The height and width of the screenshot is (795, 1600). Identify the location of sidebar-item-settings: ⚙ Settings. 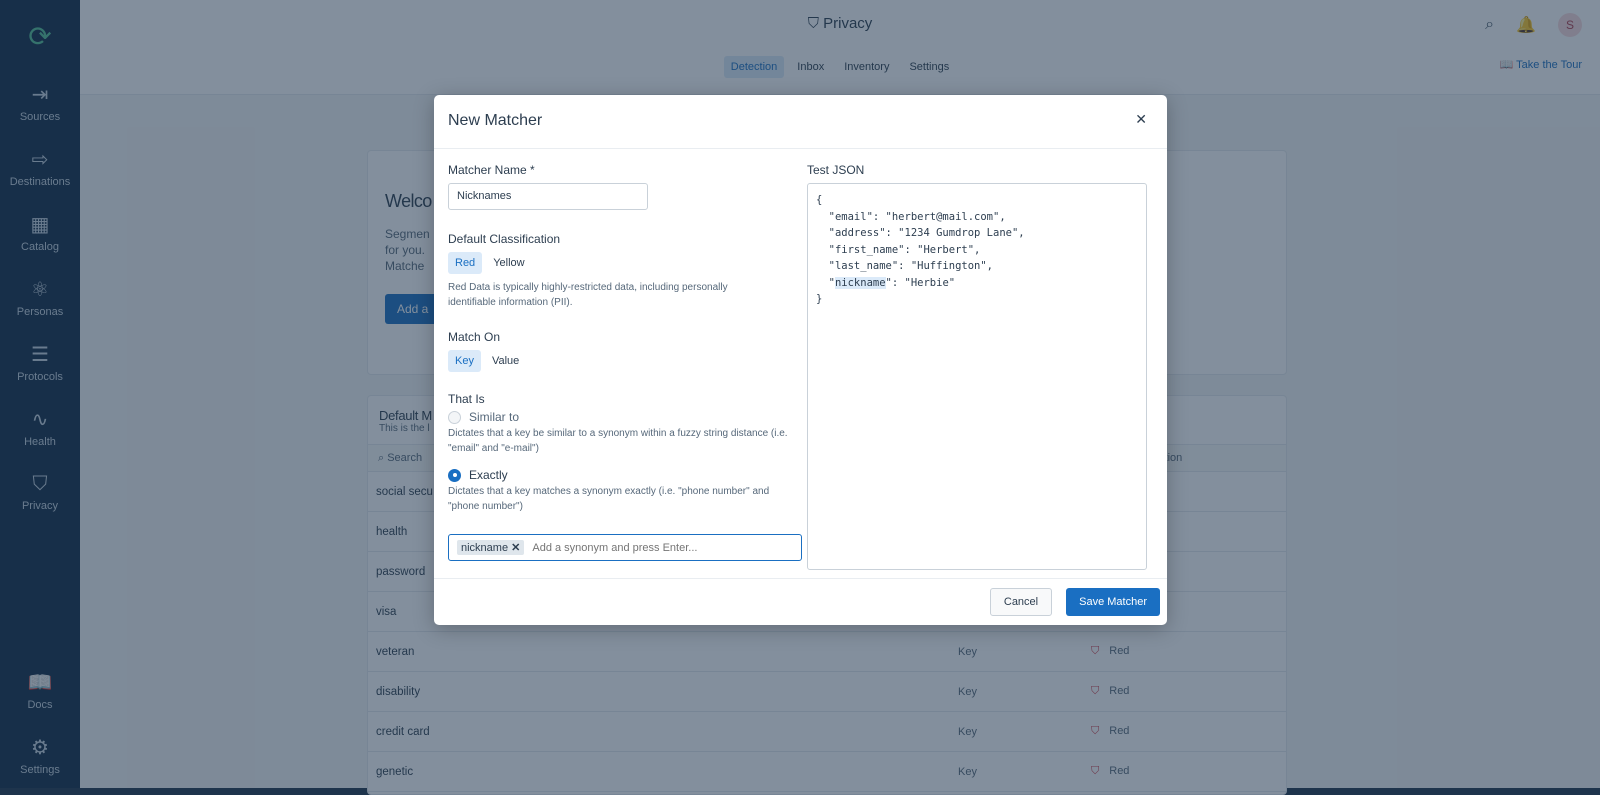
(40, 755).